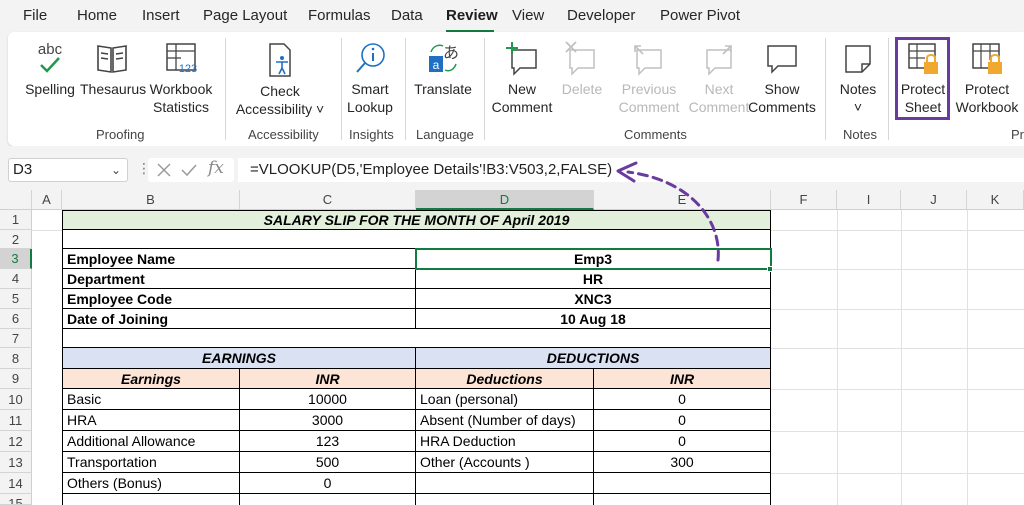 The height and width of the screenshot is (505, 1024). What do you see at coordinates (16, 200) in the screenshot?
I see `select-all-corner` at bounding box center [16, 200].